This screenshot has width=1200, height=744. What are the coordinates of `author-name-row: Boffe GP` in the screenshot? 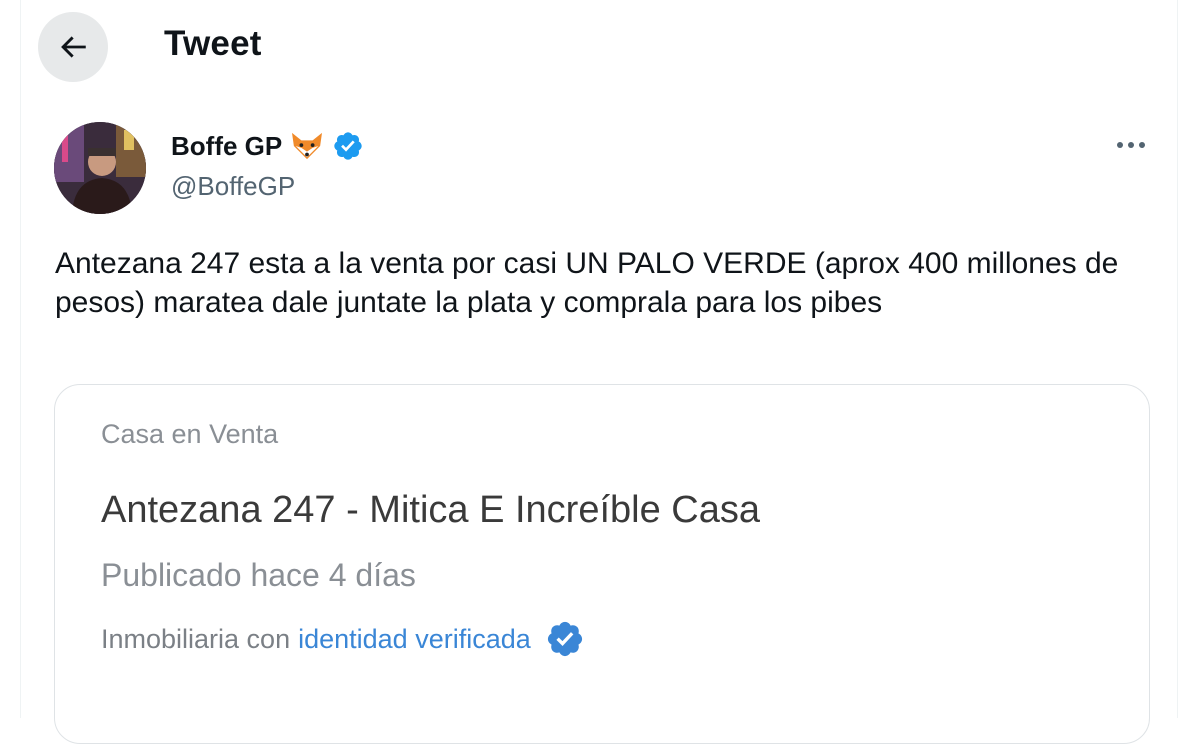 It's located at (267, 146).